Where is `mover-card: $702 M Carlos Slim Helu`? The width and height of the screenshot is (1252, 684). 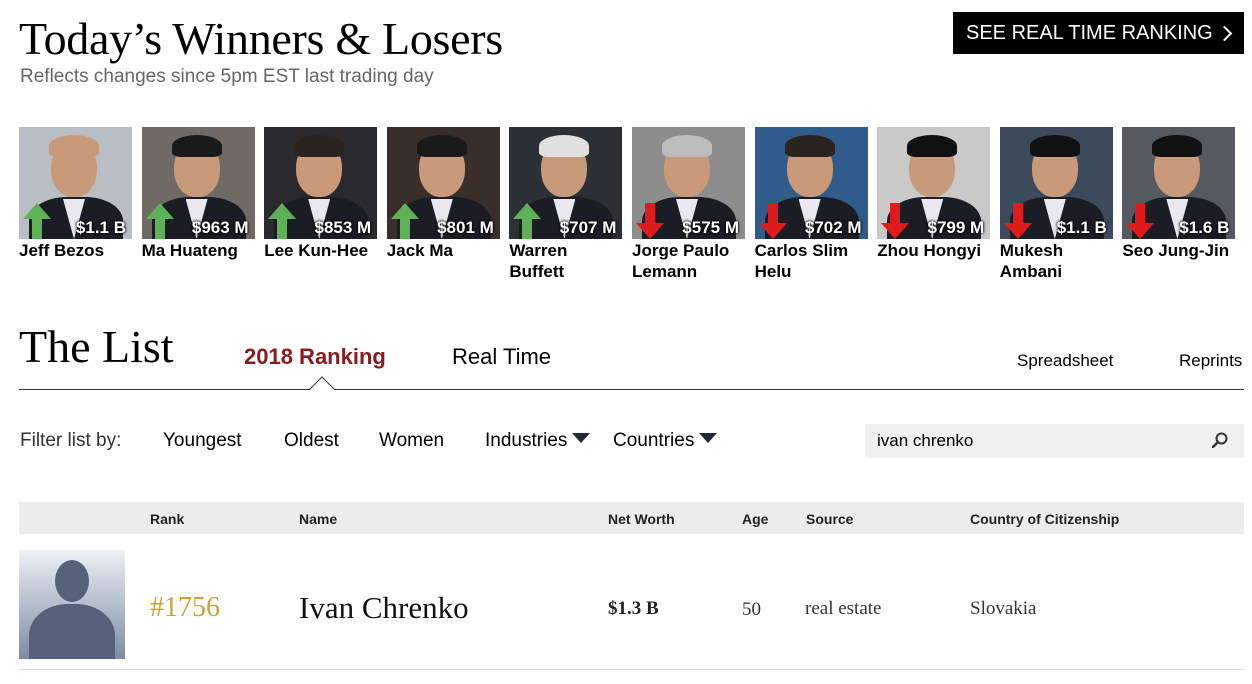
mover-card: $702 M Carlos Slim Helu is located at coordinates (811, 204).